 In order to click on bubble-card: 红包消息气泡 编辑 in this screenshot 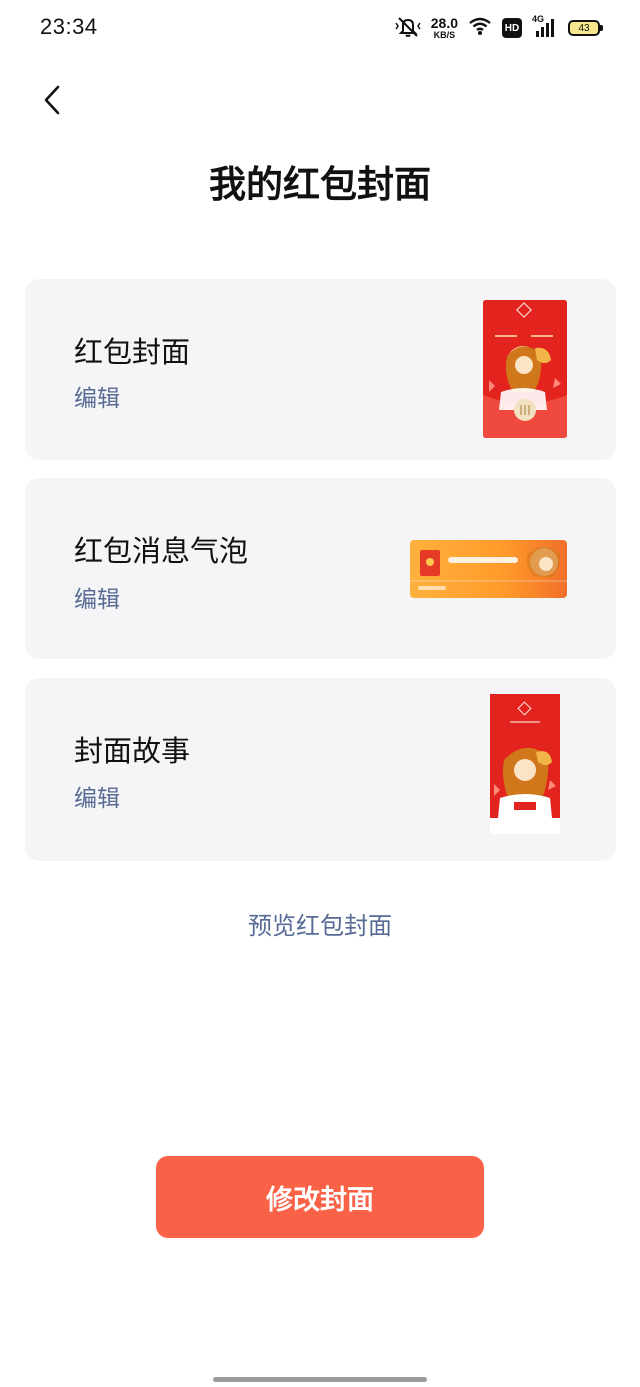, I will do `click(320, 568)`.